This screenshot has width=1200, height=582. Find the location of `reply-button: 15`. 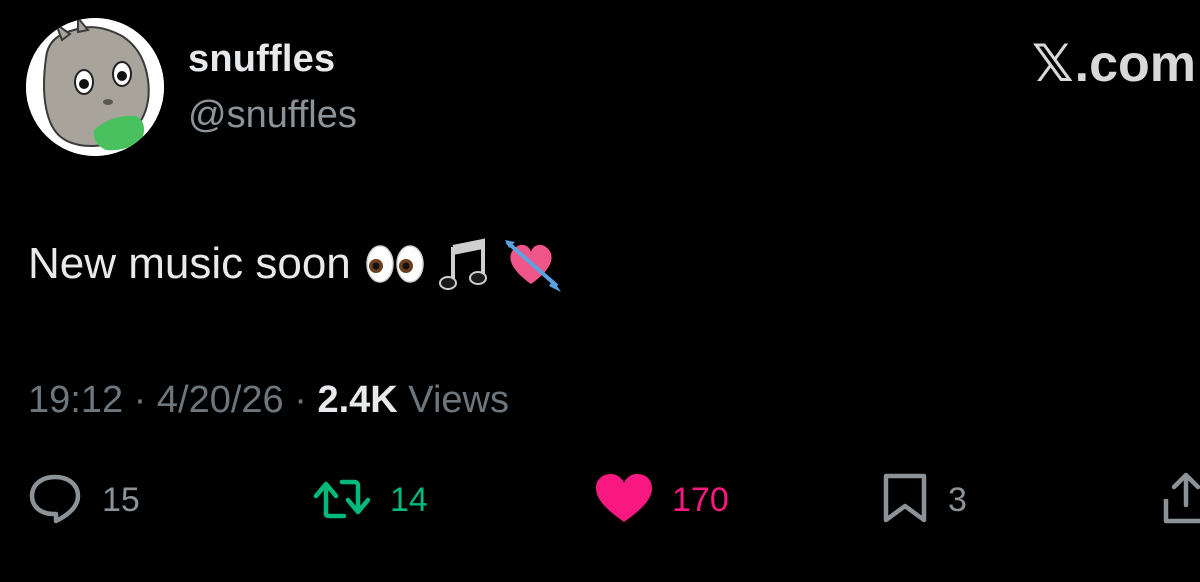

reply-button: 15 is located at coordinates (83, 500).